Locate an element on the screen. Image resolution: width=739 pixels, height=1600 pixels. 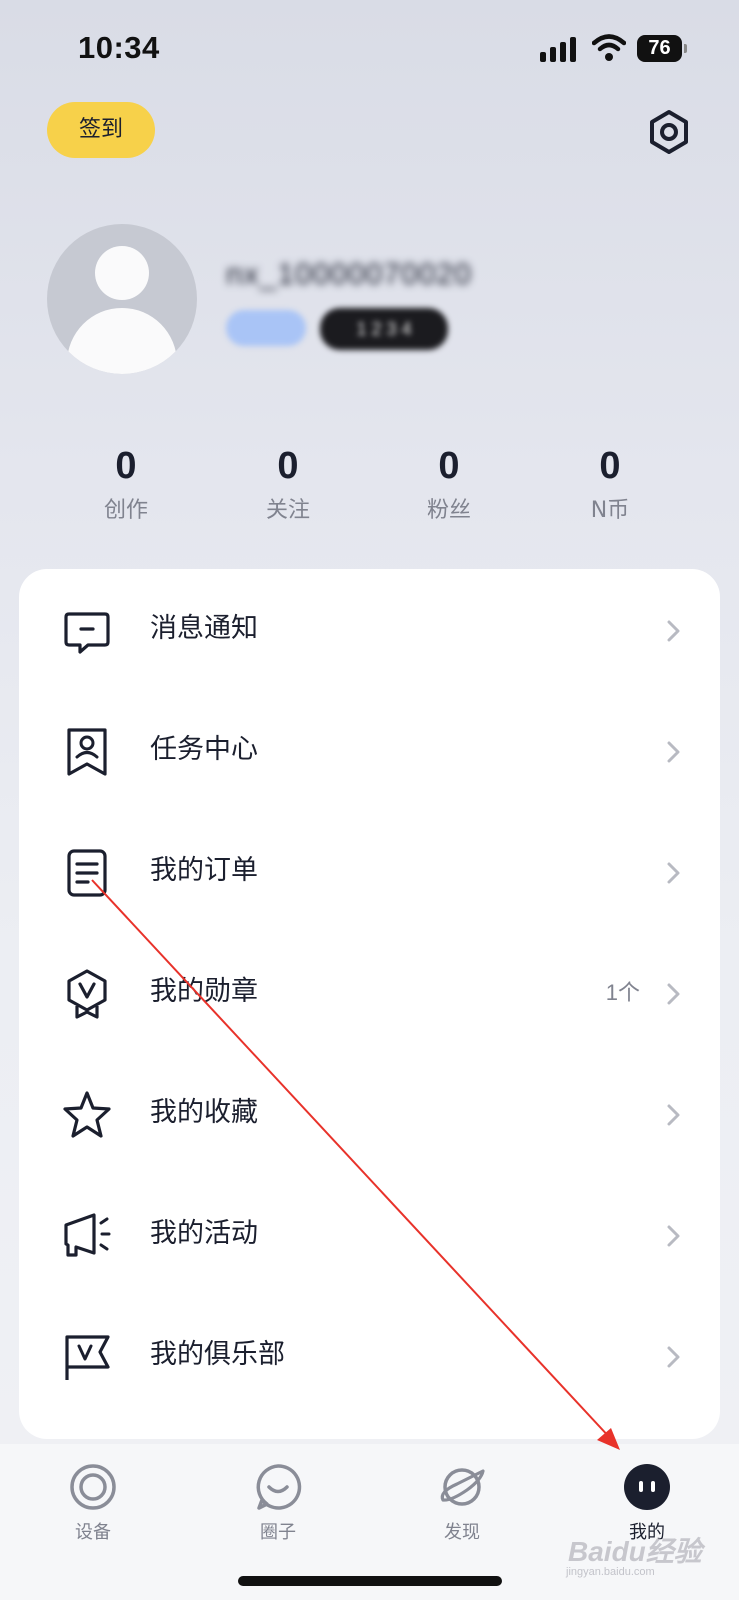
menu-item-medals: 我的勋章 1个 is located at coordinates (369, 992).